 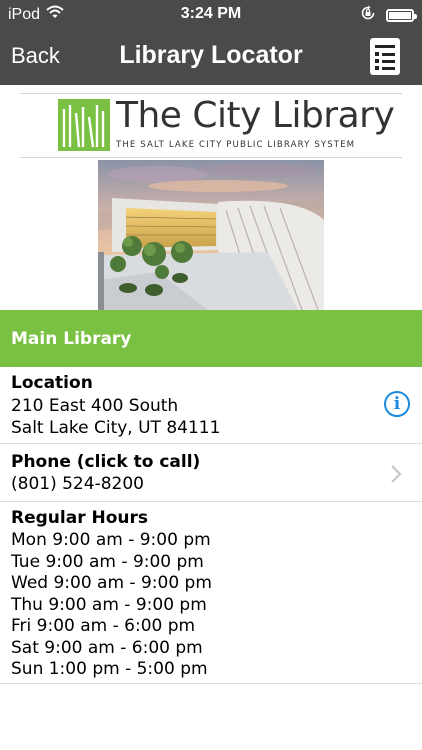 I want to click on branch-name: Main Library, so click(x=71, y=339).